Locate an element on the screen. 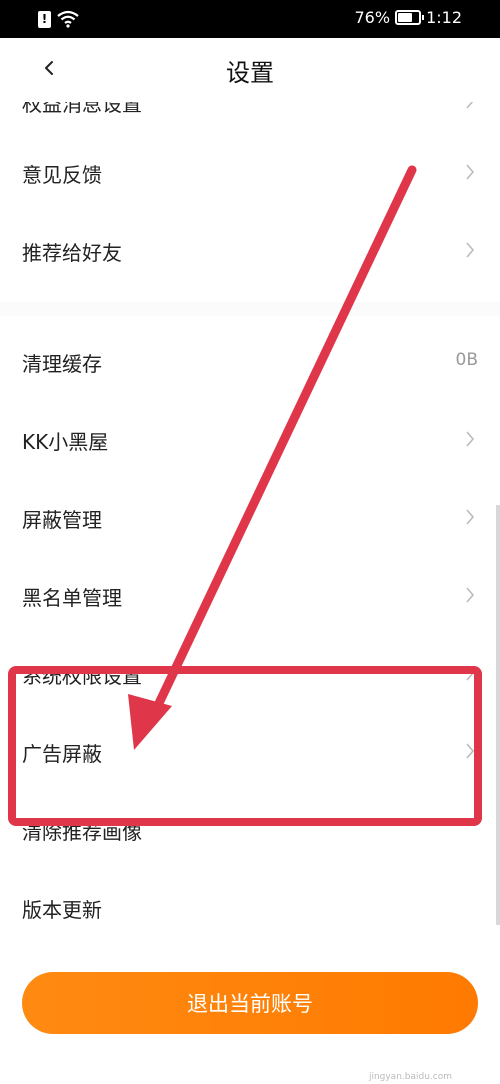 This screenshot has width=500, height=1084. settings-item-label: 广告屏蔽 is located at coordinates (62, 754).